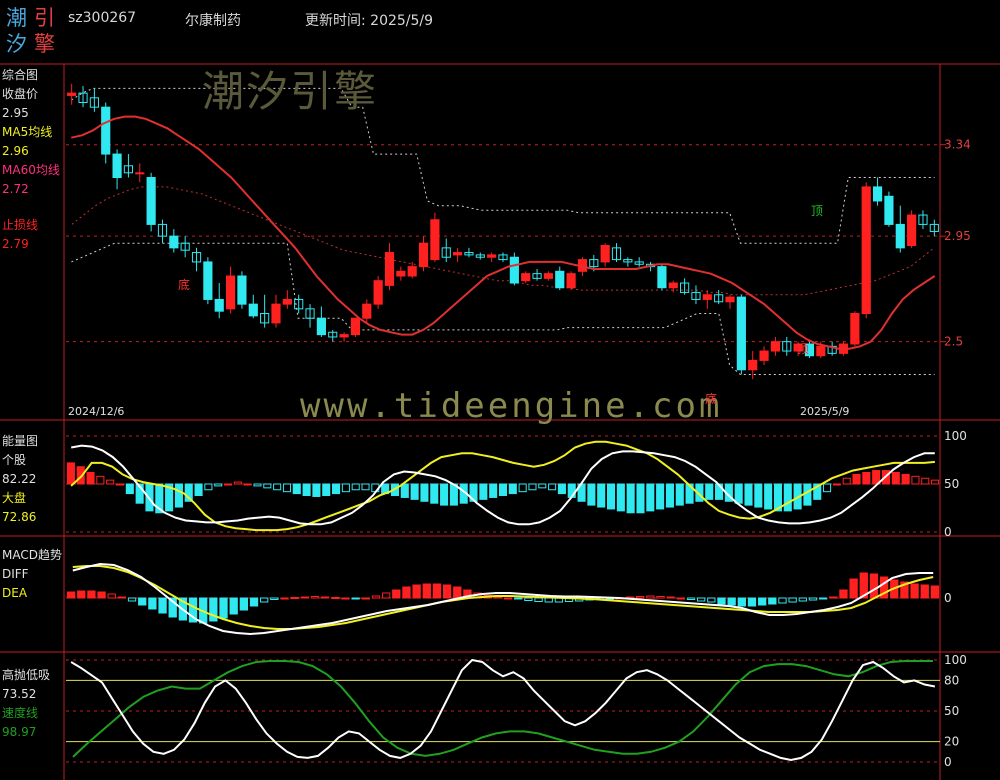 The height and width of the screenshot is (780, 1000). Describe the element at coordinates (32, 574) in the screenshot. I see `macd-panel-labels: MACD趋势 DIFF DEA` at that location.